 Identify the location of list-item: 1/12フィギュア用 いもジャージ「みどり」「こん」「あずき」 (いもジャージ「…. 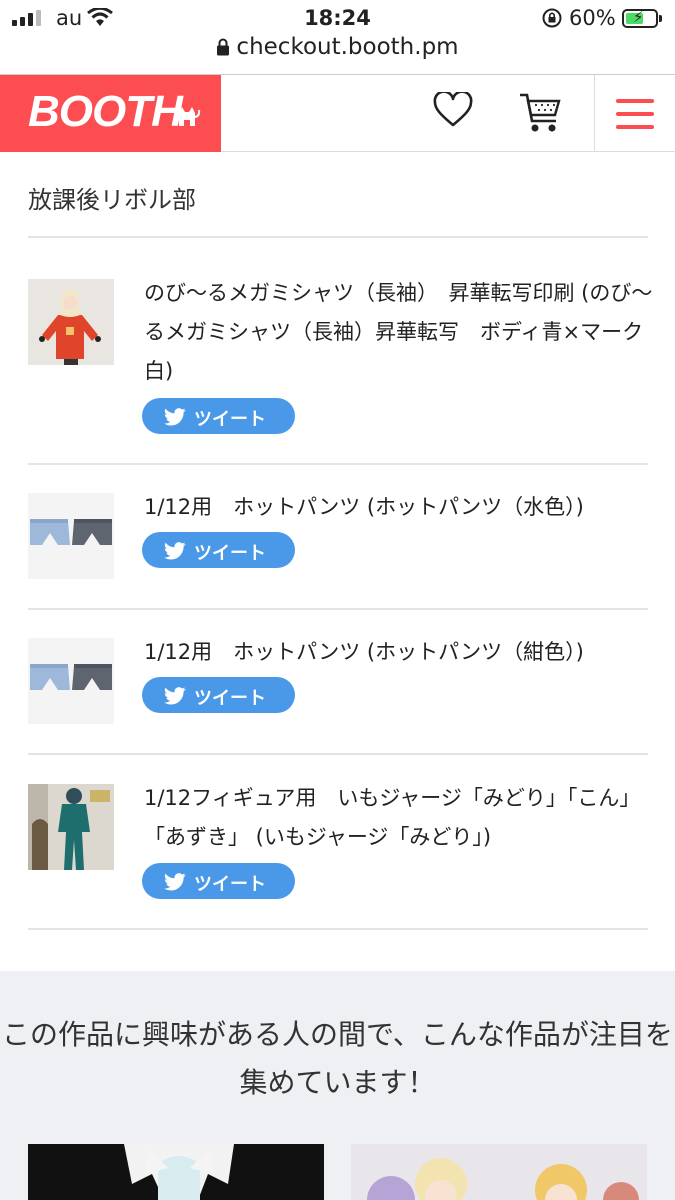
(338, 844).